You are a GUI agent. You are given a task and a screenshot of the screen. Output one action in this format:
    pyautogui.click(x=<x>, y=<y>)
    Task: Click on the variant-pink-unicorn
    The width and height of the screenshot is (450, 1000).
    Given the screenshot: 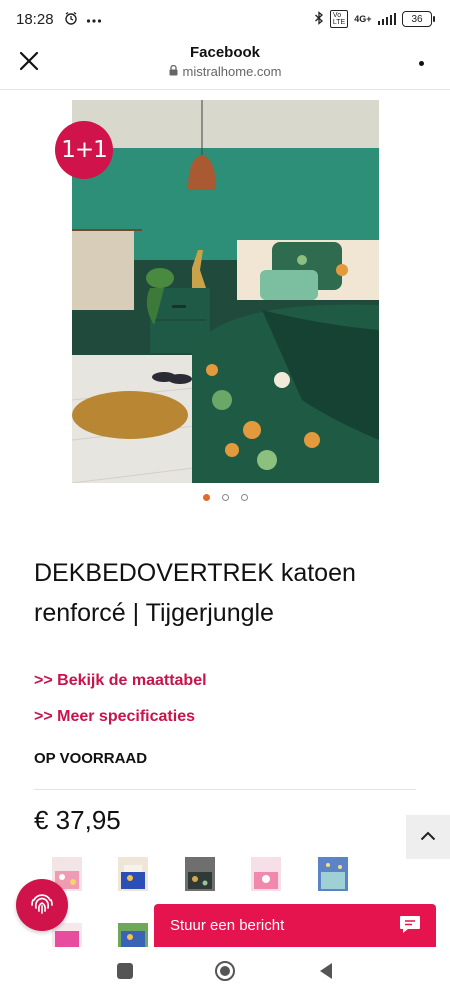 What is the action you would take?
    pyautogui.click(x=266, y=874)
    